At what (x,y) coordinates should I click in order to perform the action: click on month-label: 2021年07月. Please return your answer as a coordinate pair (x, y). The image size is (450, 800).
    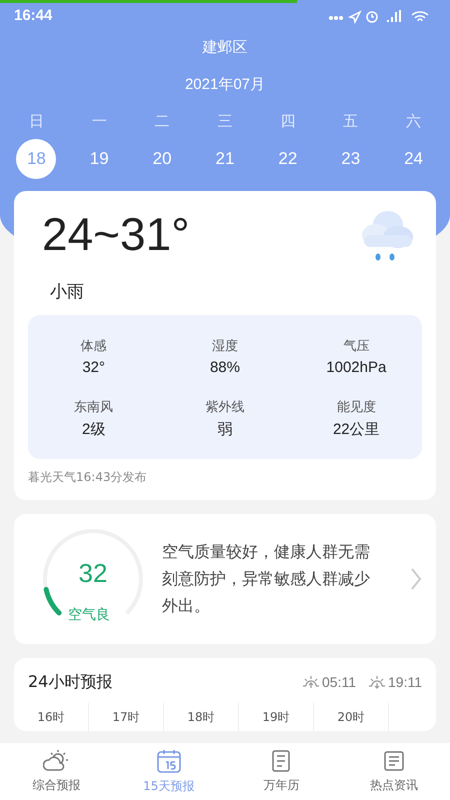
    Looking at the image, I should click on (225, 84).